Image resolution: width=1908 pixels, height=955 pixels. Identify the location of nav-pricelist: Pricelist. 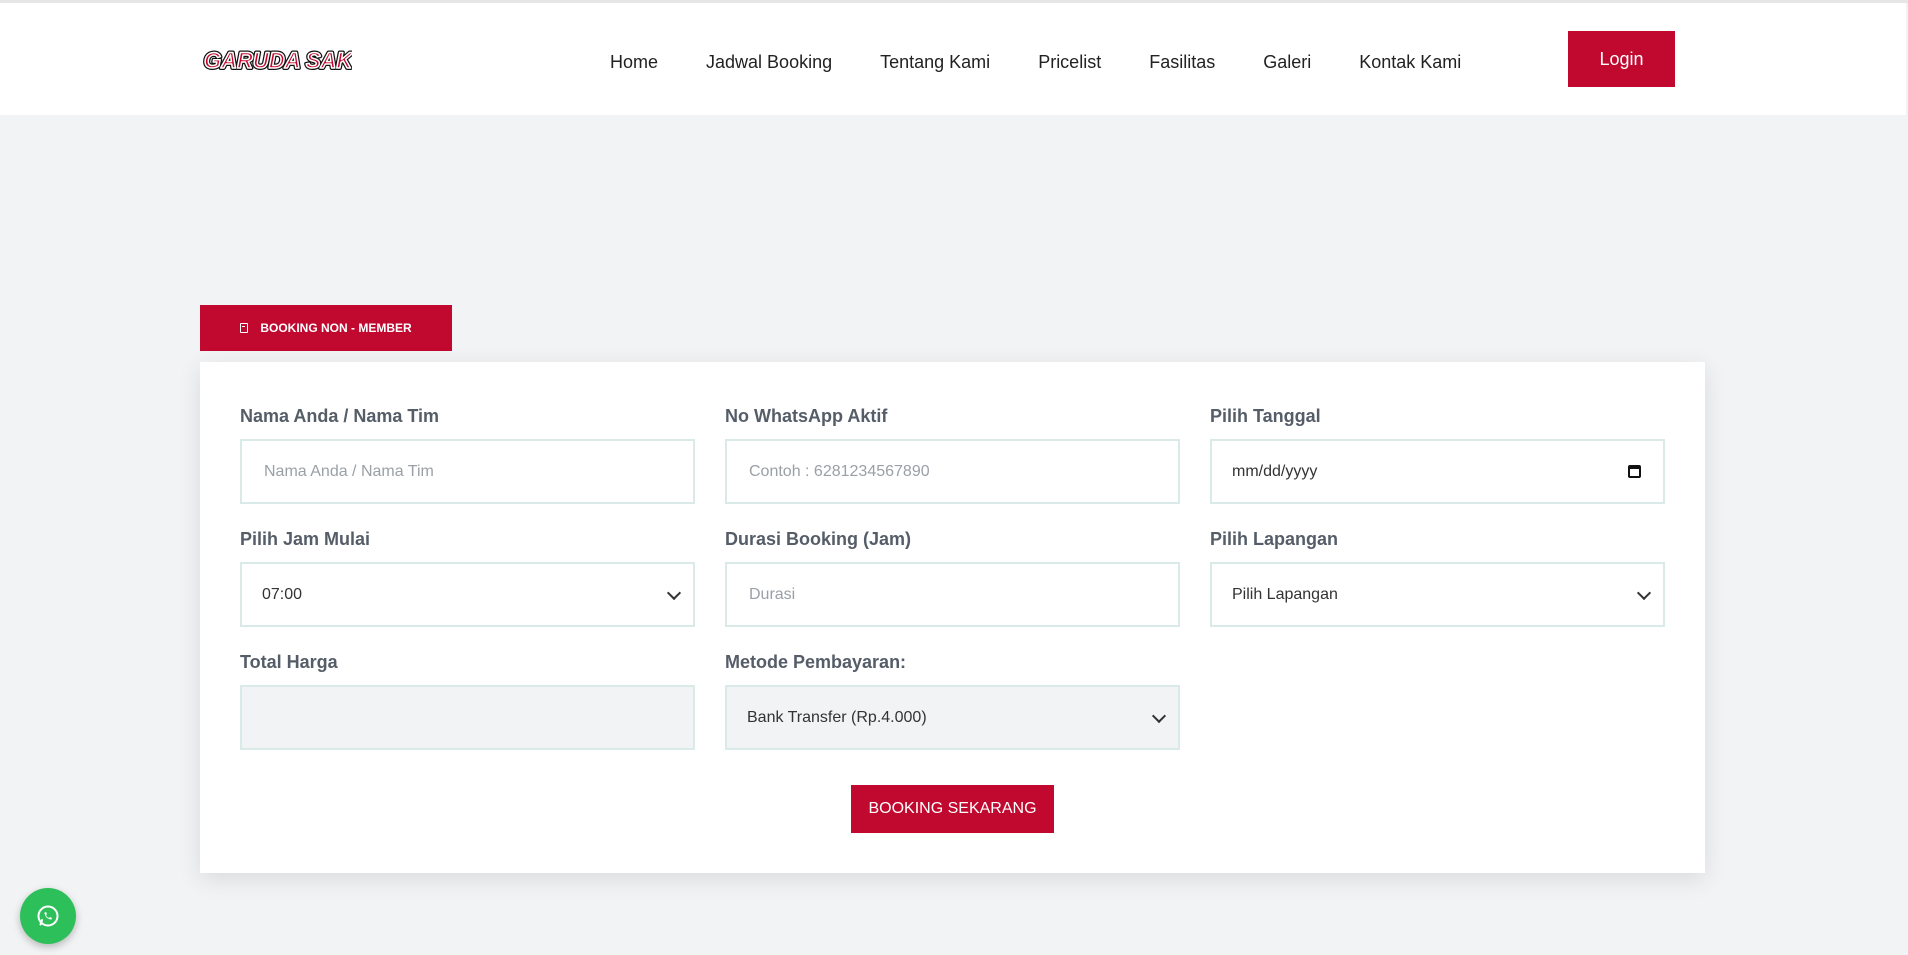
(1069, 62).